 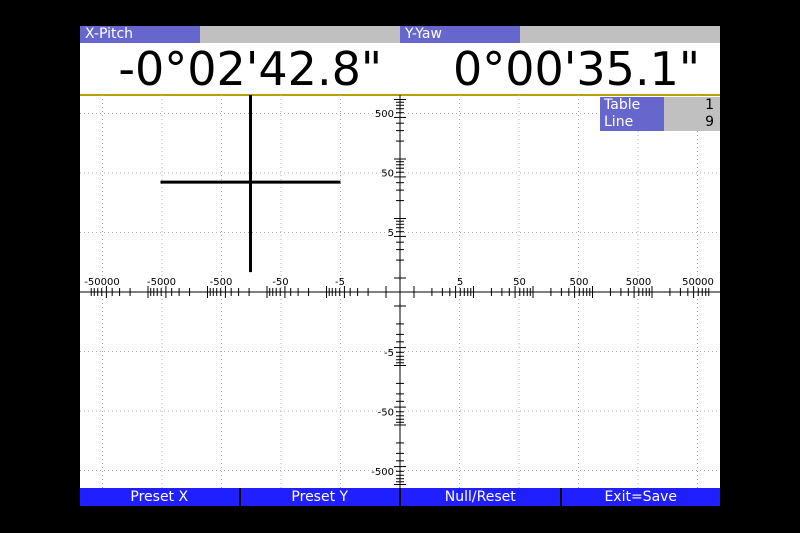 I want to click on y-tick-label: 50, so click(x=387, y=174).